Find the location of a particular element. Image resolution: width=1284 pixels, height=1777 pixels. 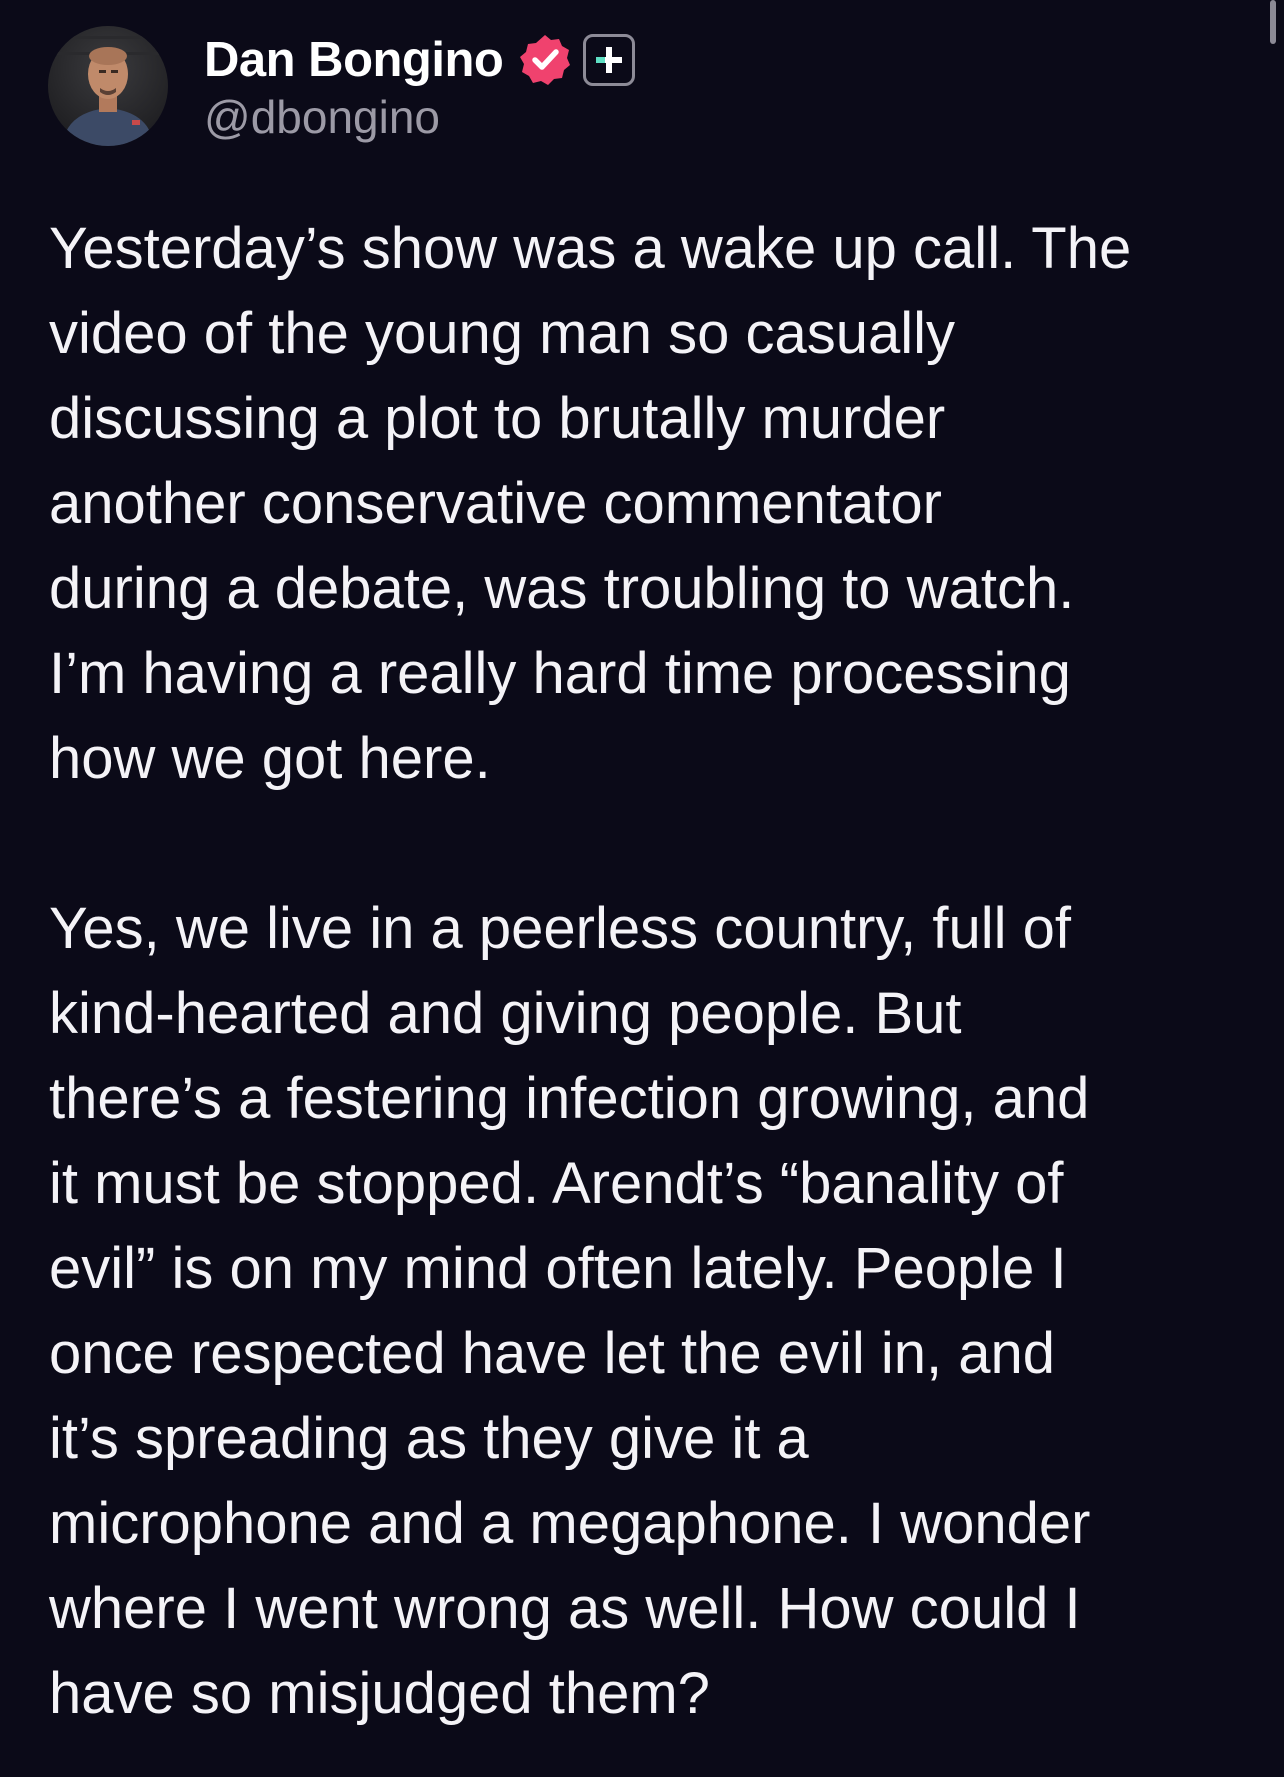

verified-badge-icon is located at coordinates (545, 60).